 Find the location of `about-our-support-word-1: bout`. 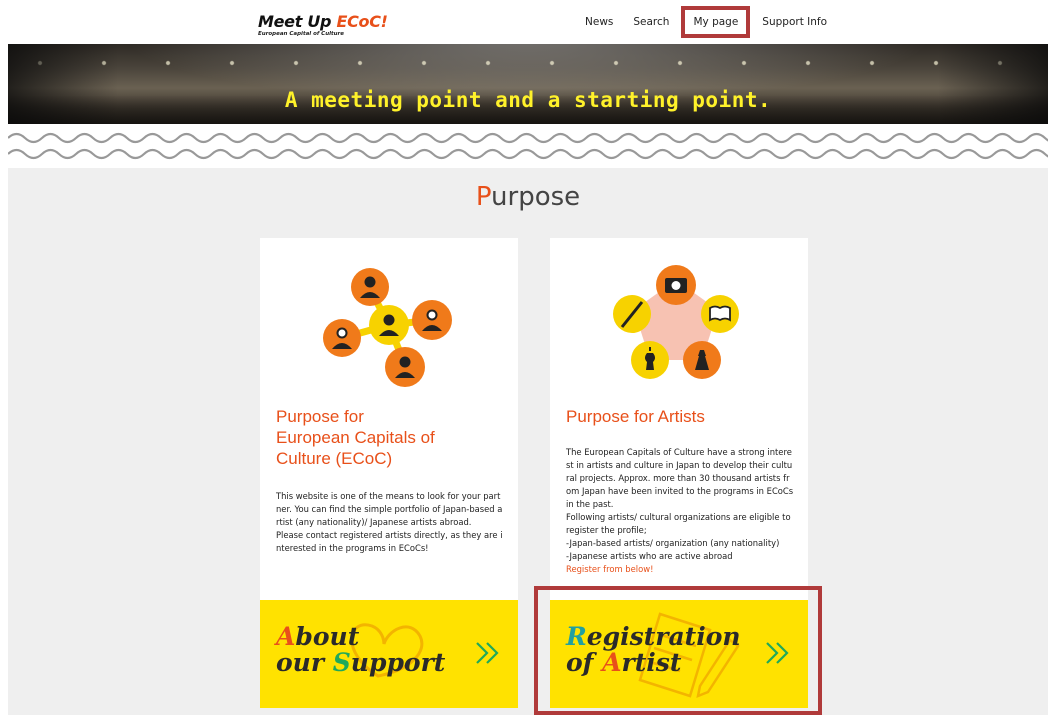

about-our-support-word-1: bout is located at coordinates (327, 636).